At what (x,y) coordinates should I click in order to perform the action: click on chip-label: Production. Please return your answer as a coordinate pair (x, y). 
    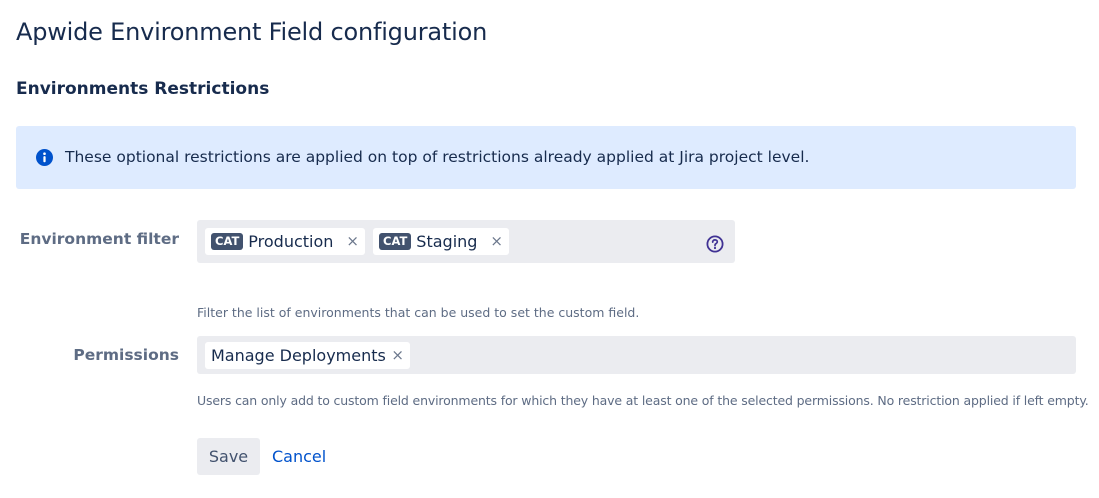
    Looking at the image, I should click on (291, 241).